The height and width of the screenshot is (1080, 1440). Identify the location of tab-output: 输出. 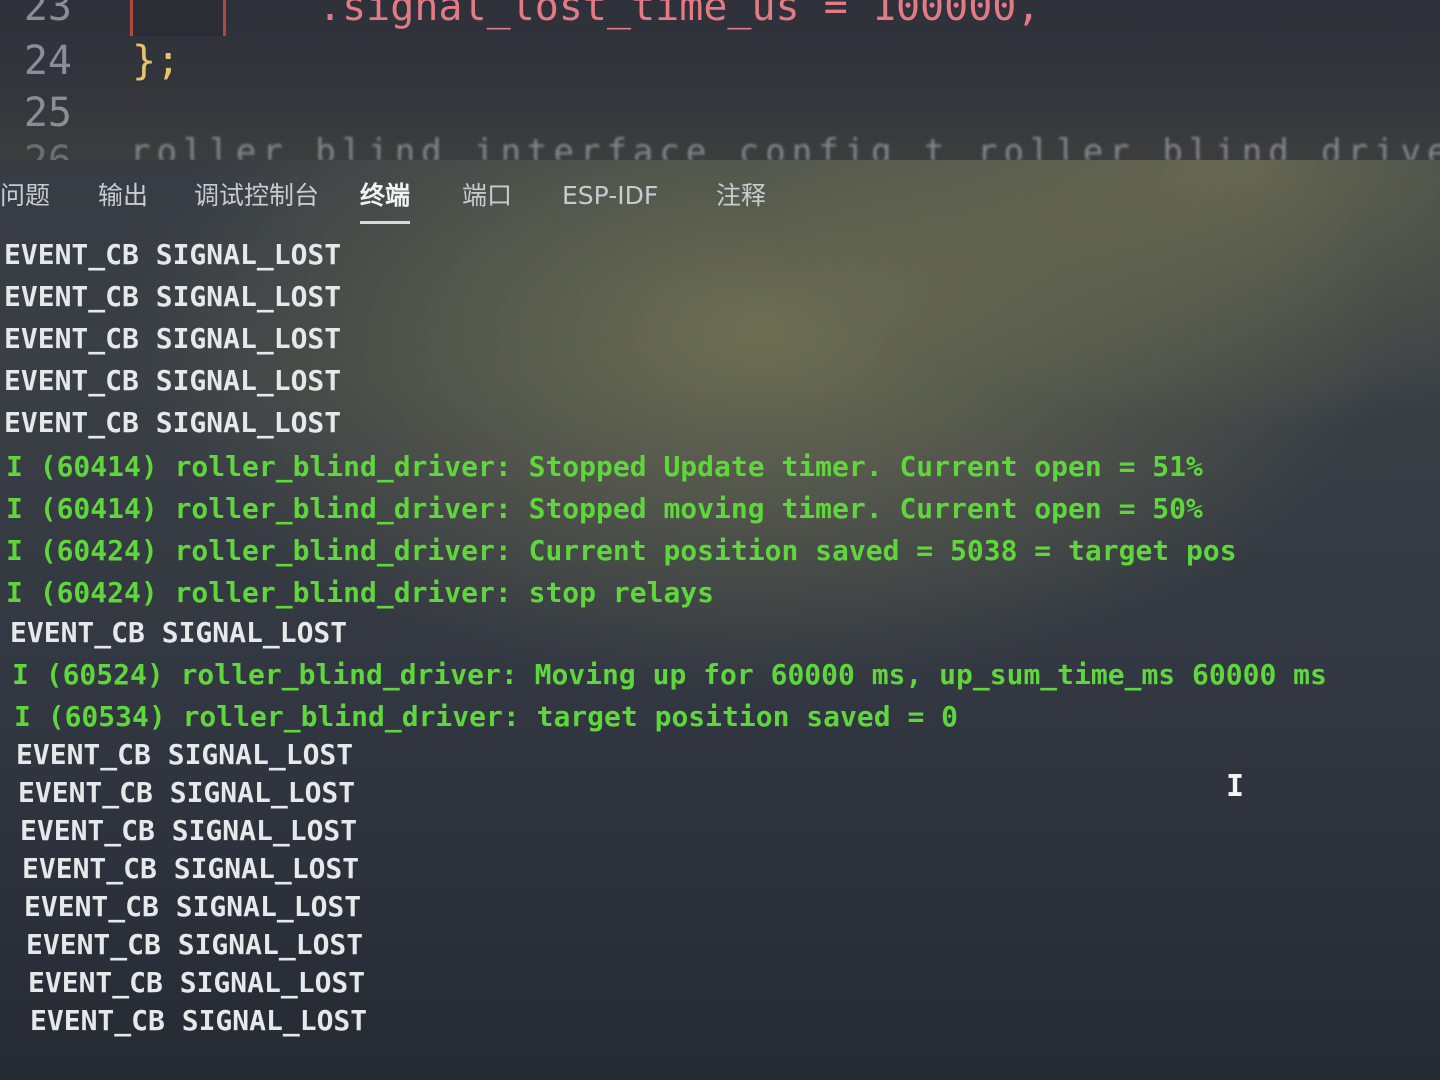
(123, 199).